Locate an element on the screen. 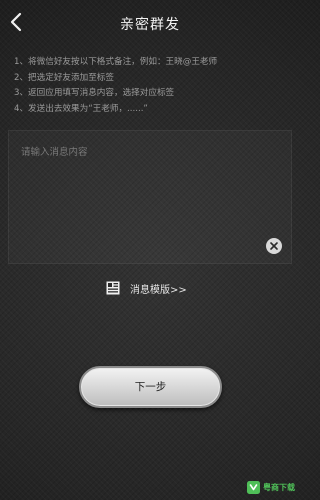 The width and height of the screenshot is (320, 500). template-link-label: 消息模版>> is located at coordinates (158, 290).